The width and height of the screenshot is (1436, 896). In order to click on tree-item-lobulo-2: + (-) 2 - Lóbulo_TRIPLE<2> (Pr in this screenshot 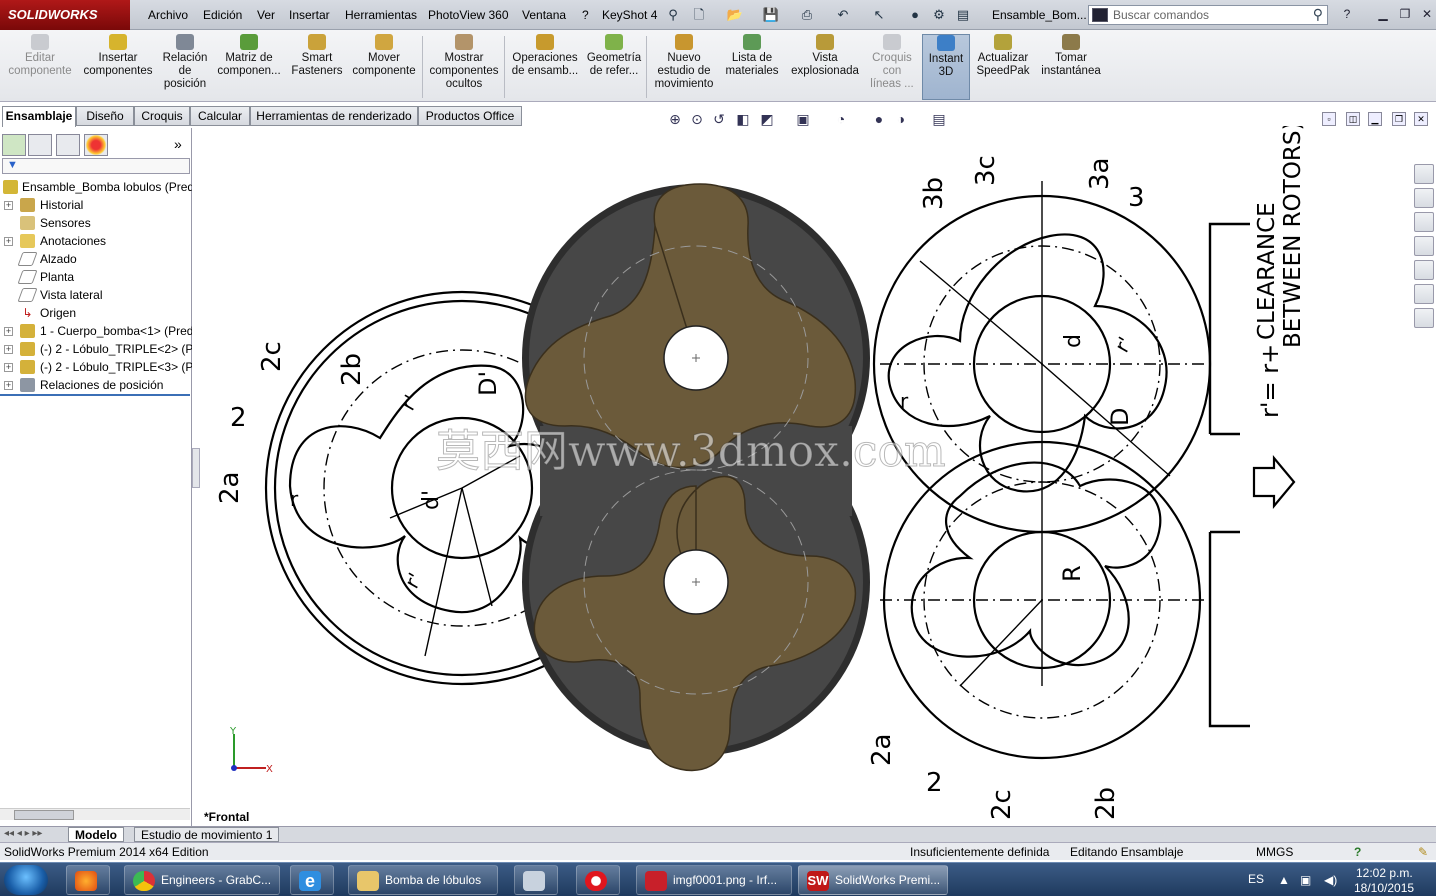, I will do `click(96, 349)`.